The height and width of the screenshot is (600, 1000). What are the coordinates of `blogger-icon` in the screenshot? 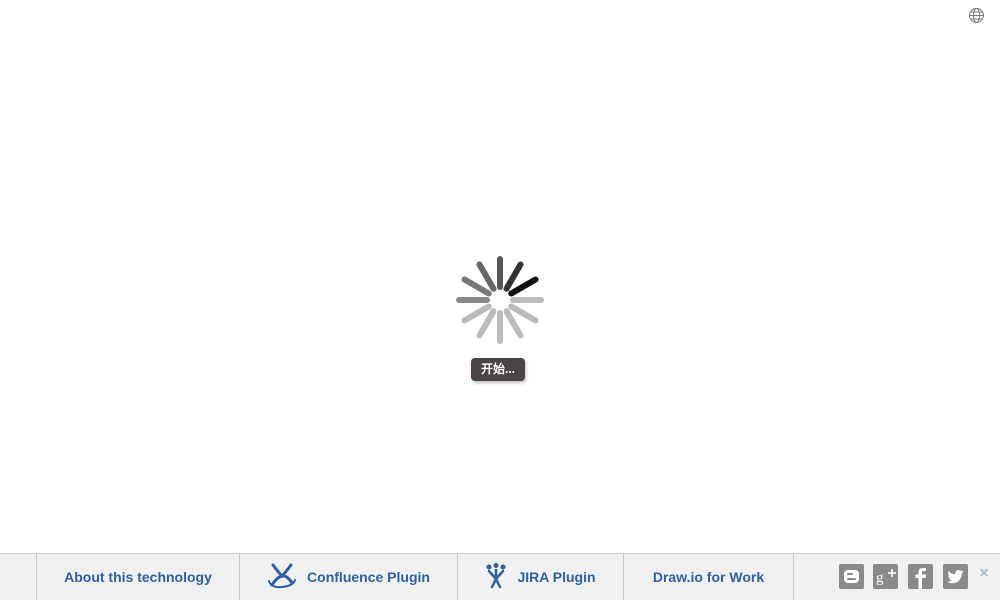 It's located at (851, 576).